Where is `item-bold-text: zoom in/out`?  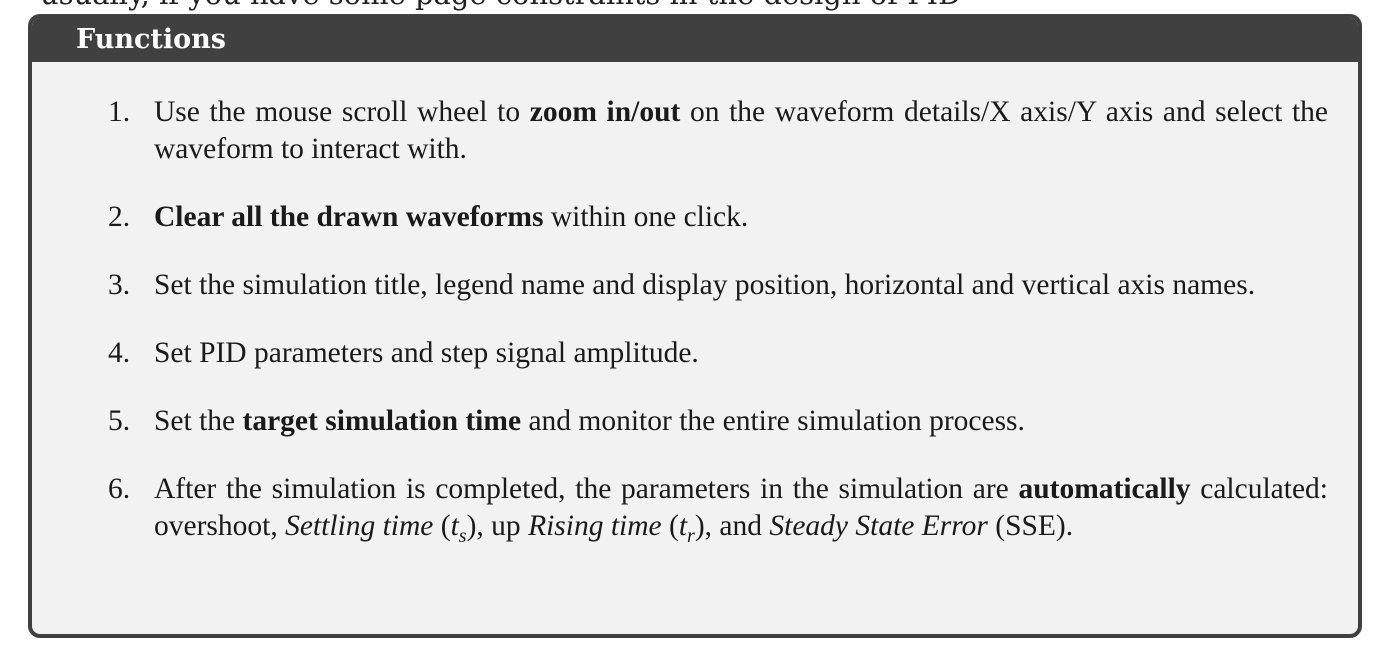
item-bold-text: zoom in/out is located at coordinates (605, 112).